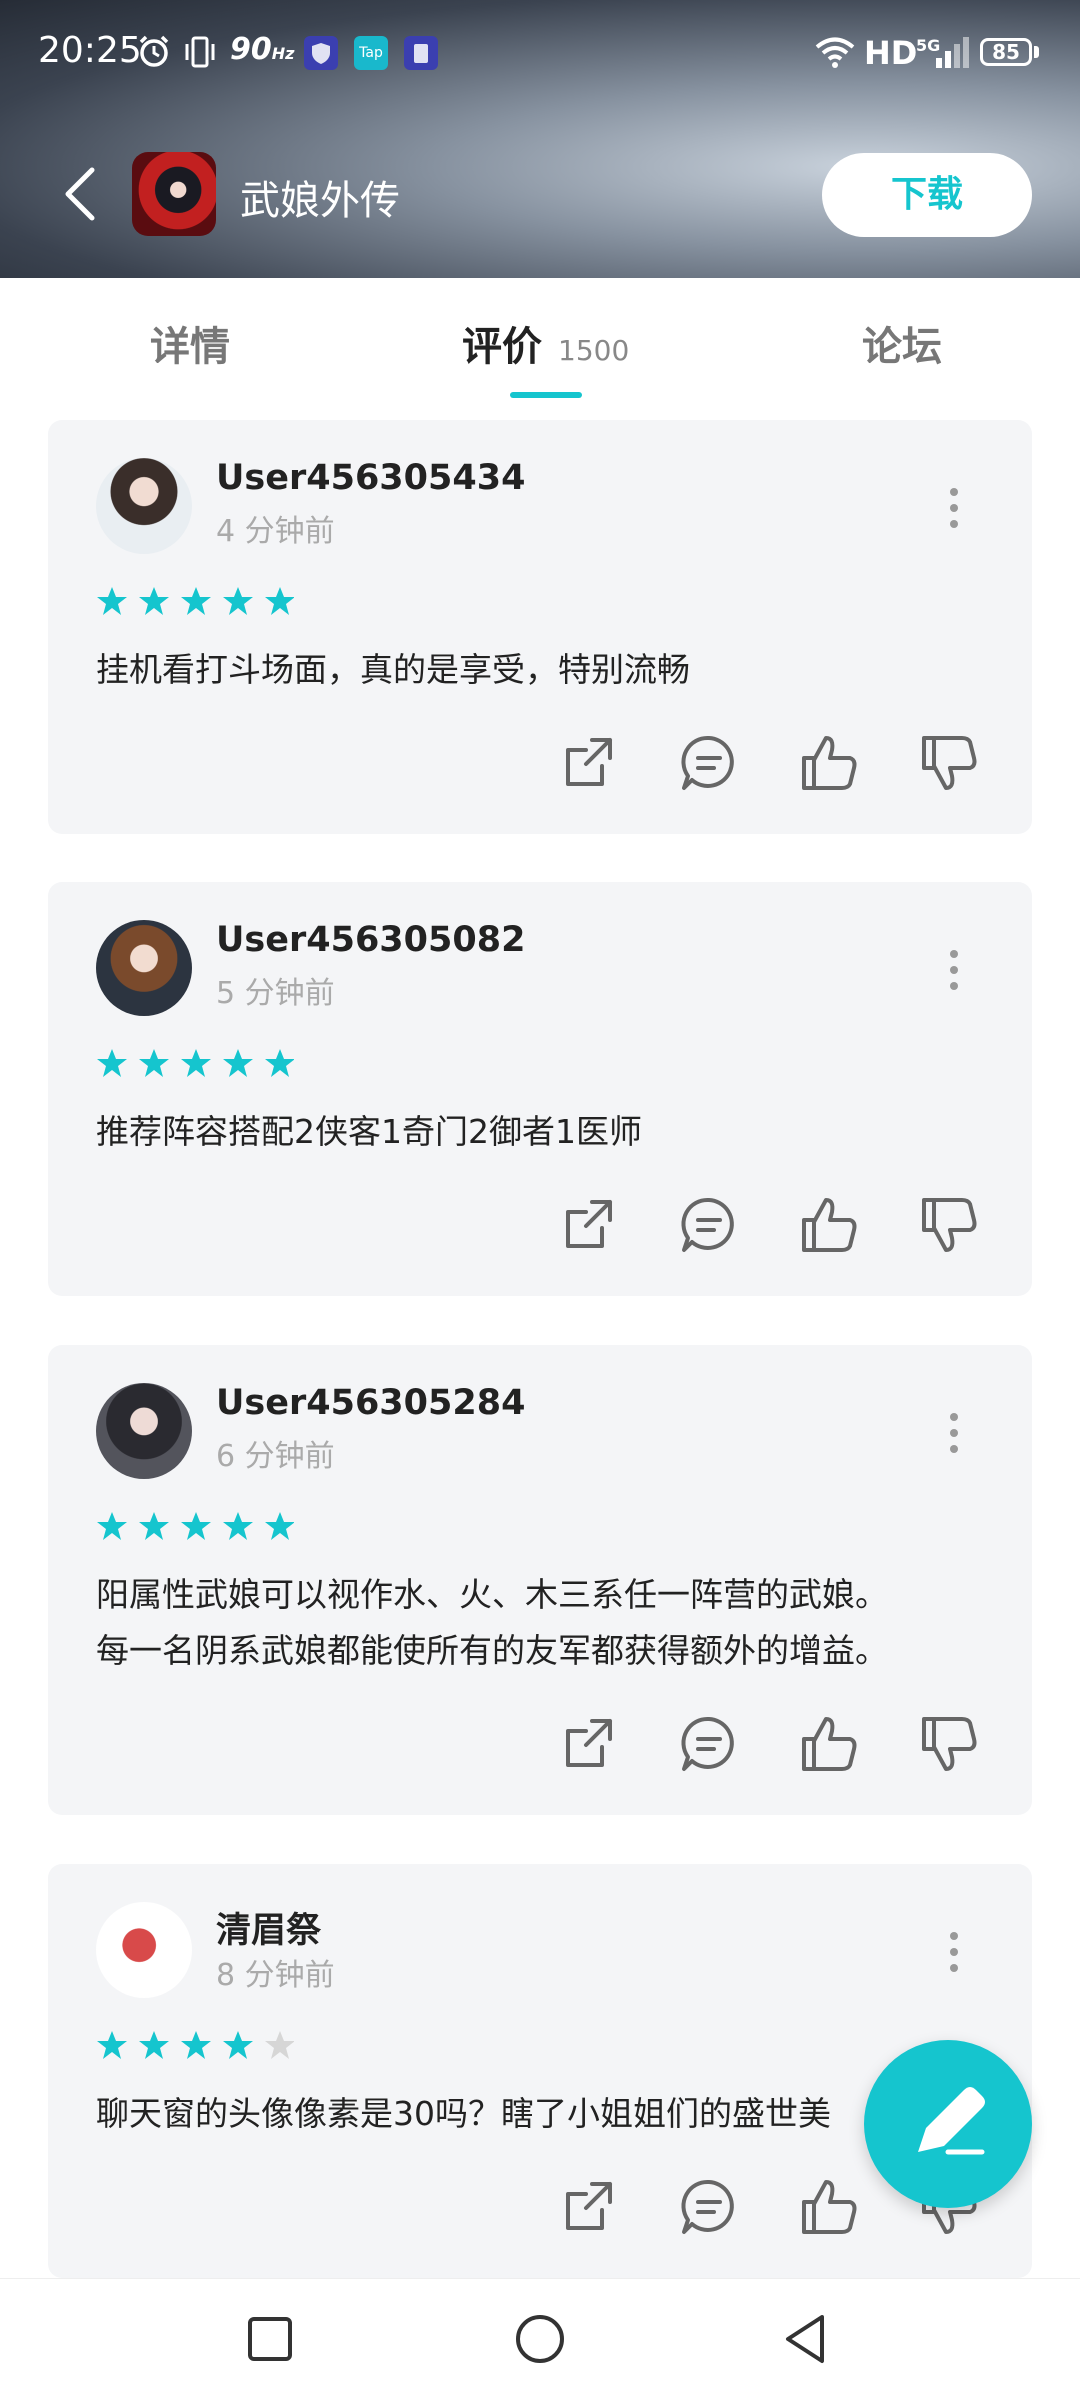 The image size is (1080, 2401). Describe the element at coordinates (806, 2339) in the screenshot. I see `nav-back-icon` at that location.